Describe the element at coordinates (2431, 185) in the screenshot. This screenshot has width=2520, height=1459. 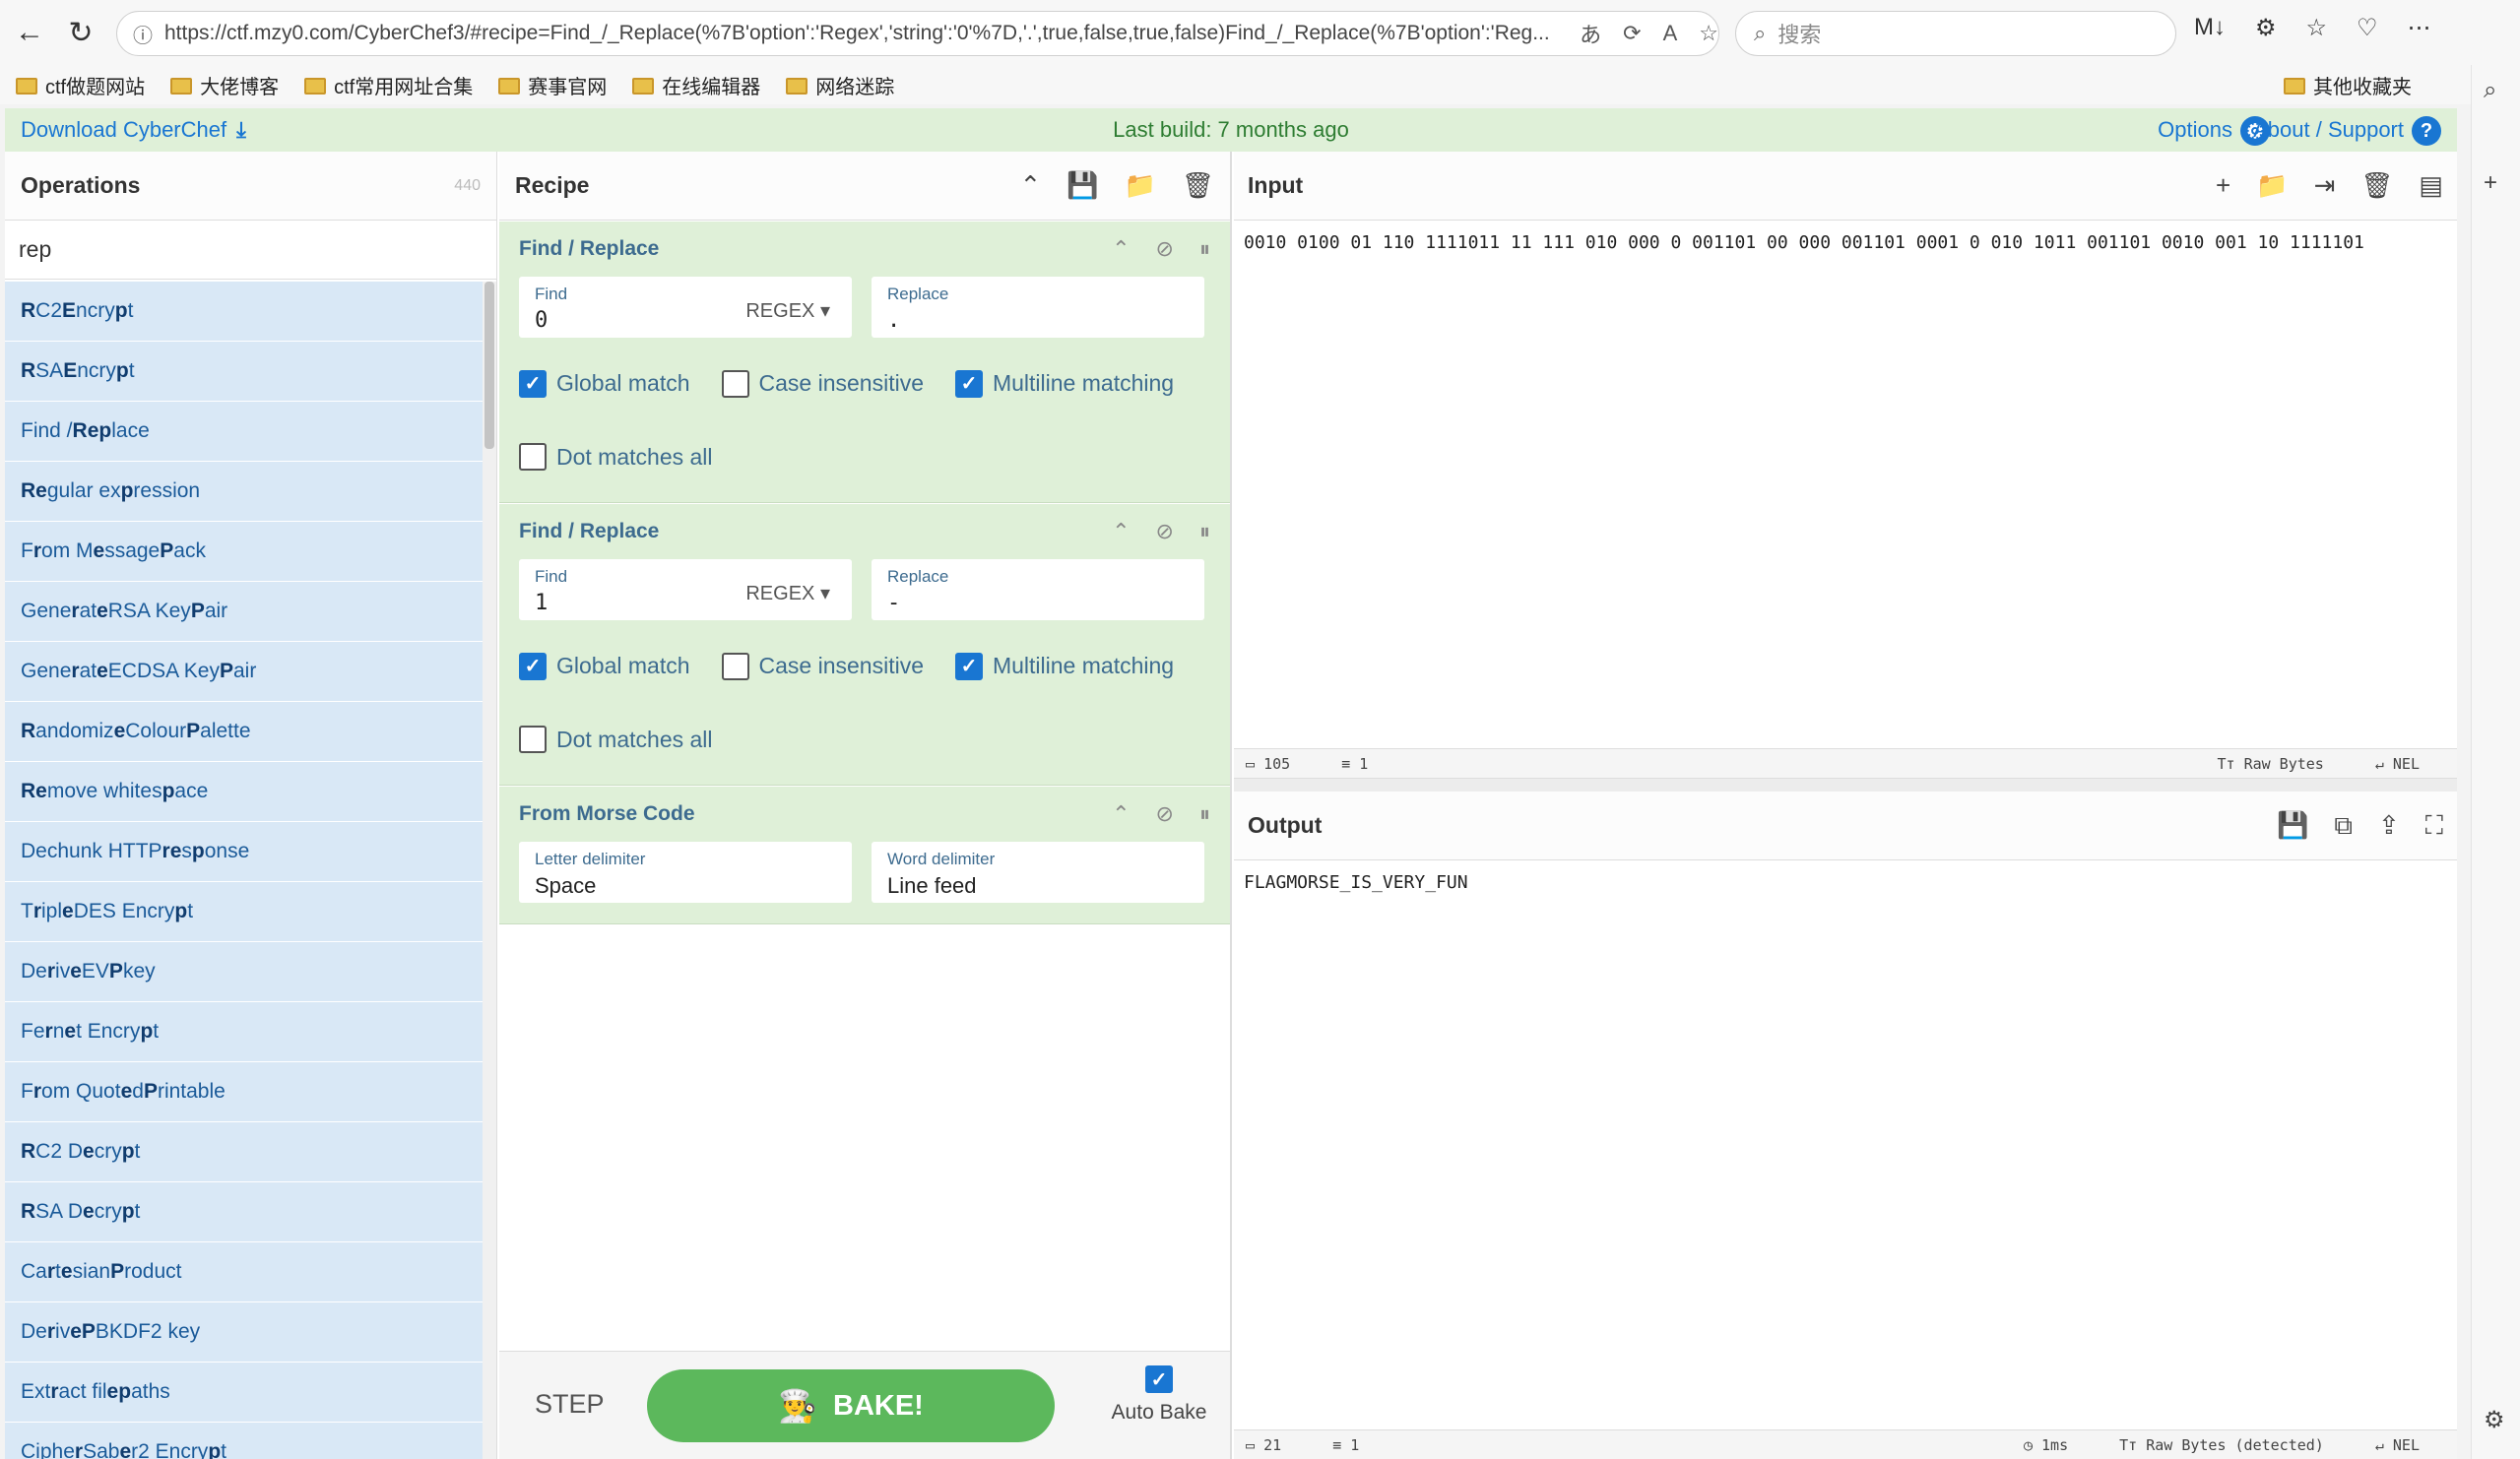
I see `reset-layout-icon: ▤` at that location.